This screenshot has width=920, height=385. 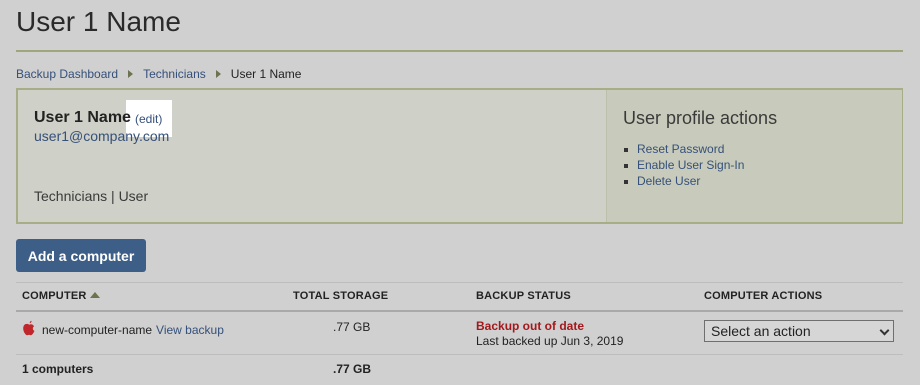 I want to click on backup-status-detail: Last backed up Jun 3, 2019, so click(x=550, y=341).